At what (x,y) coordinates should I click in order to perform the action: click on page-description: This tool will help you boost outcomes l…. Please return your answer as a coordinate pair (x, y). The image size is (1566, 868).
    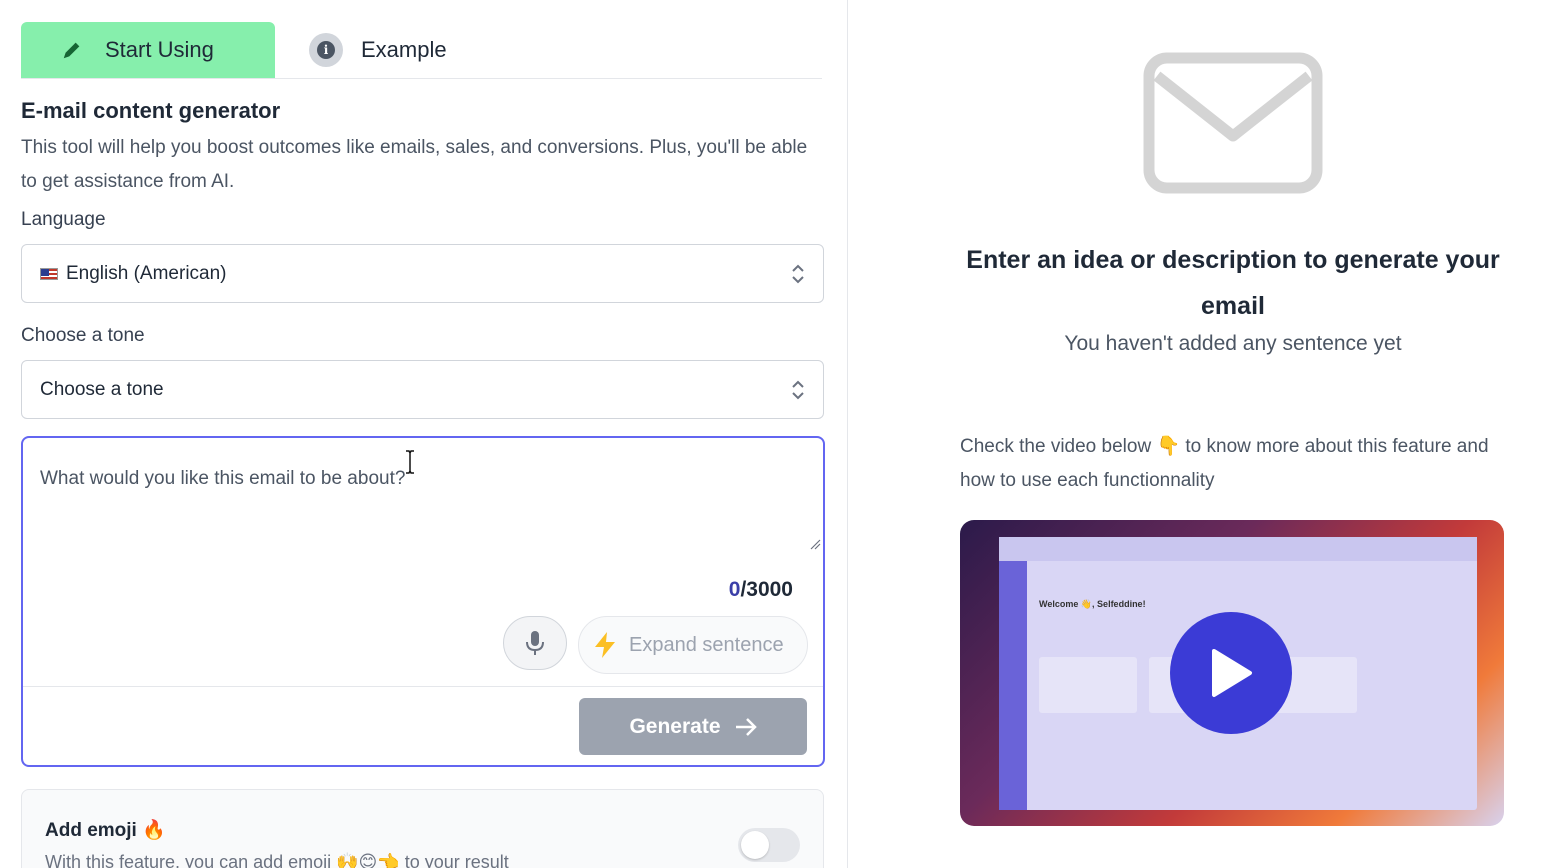
    Looking at the image, I should click on (414, 164).